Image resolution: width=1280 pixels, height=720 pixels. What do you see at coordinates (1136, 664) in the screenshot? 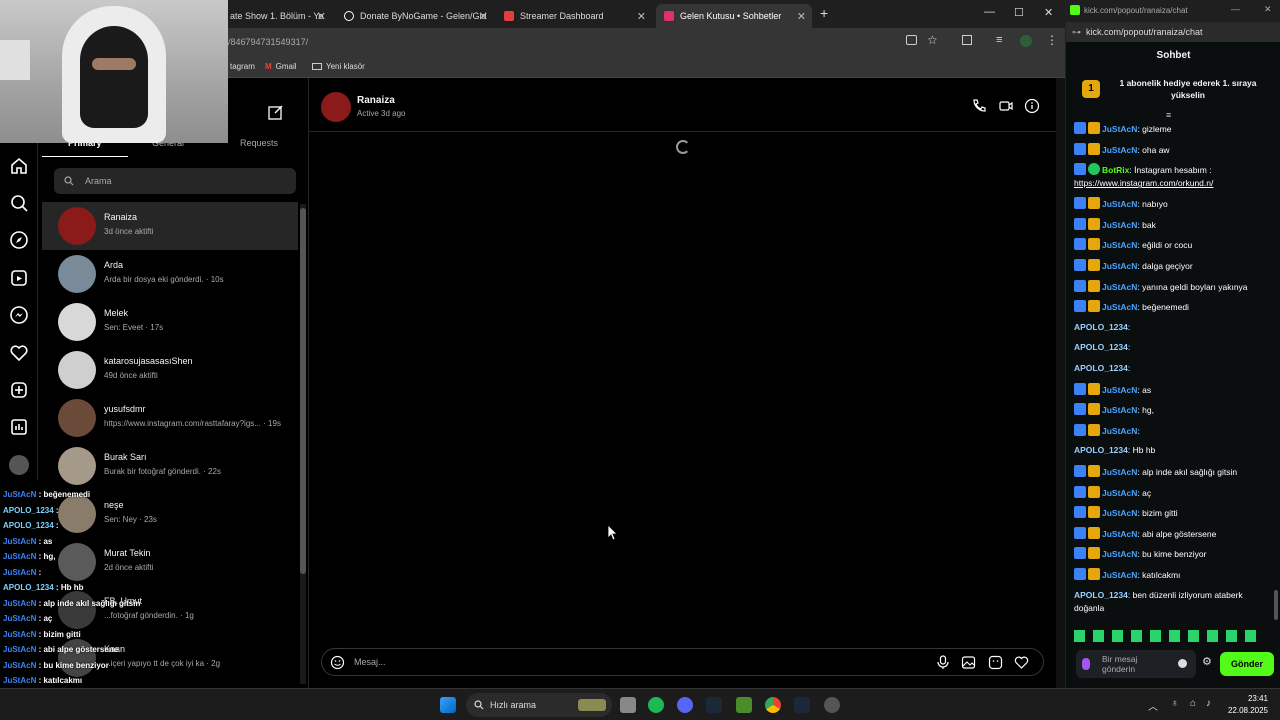
I see `kick-message-input: Bir mesaj gönderin` at bounding box center [1136, 664].